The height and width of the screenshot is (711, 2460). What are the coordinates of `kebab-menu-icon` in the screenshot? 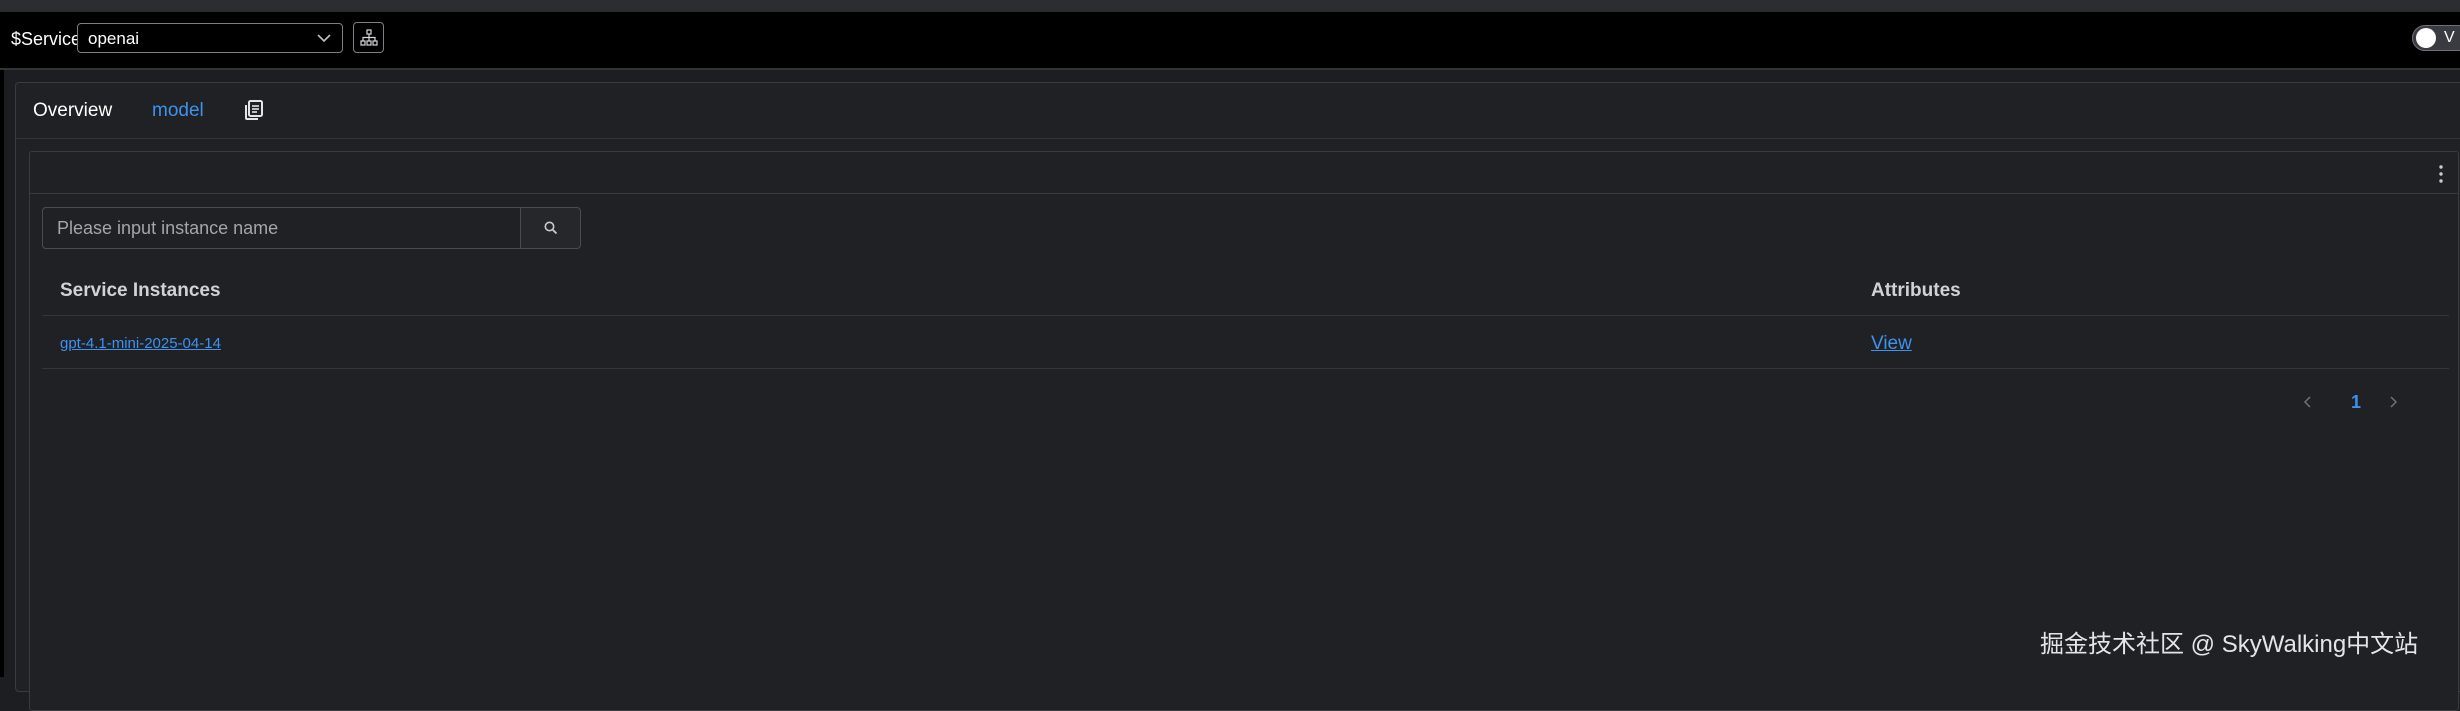 It's located at (2441, 174).